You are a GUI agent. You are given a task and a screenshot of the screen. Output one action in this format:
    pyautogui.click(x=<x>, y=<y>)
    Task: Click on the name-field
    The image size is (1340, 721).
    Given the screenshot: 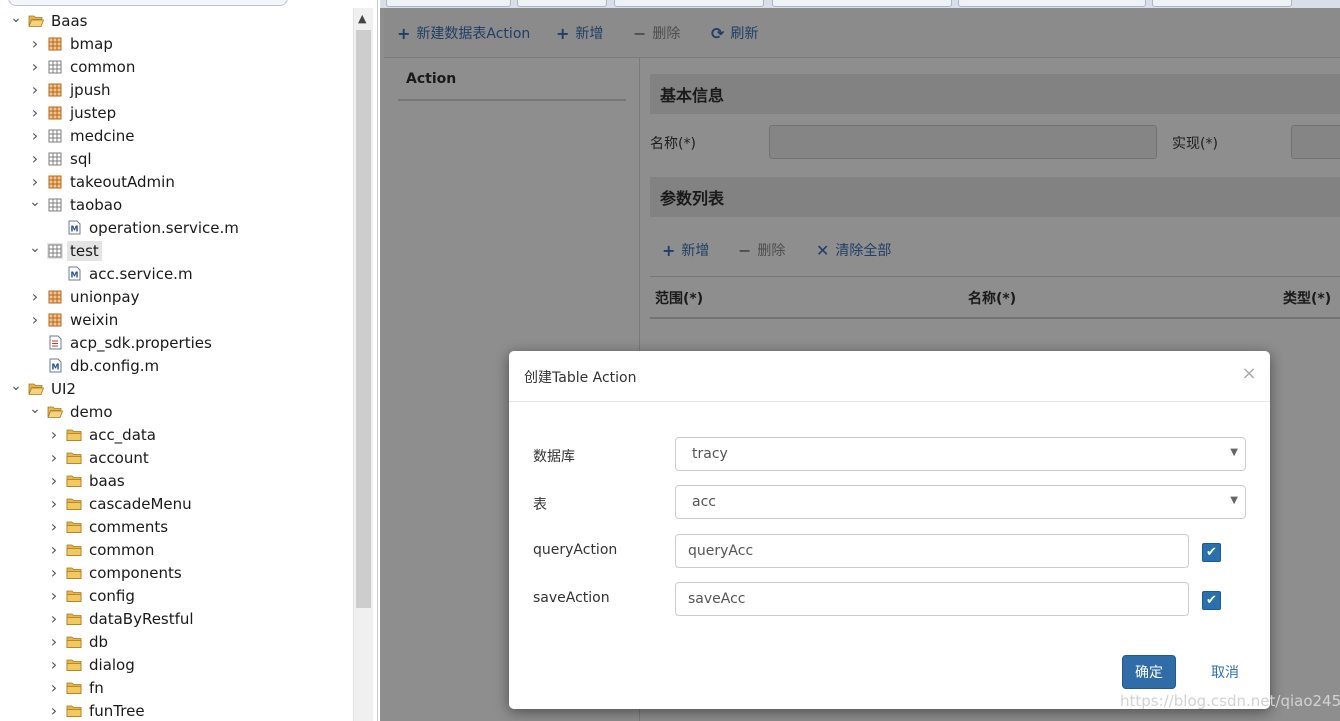 What is the action you would take?
    pyautogui.click(x=963, y=142)
    